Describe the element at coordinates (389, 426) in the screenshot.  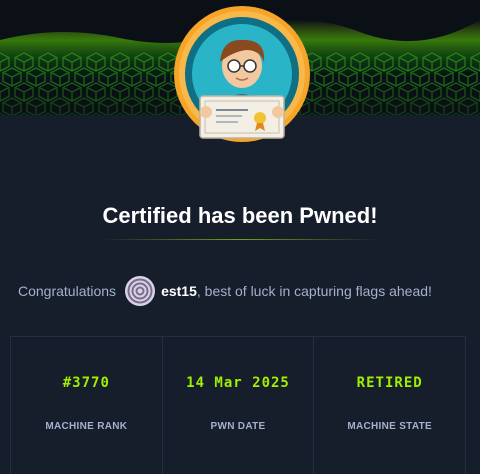
I see `machine-state-label: MACHINE STATE` at that location.